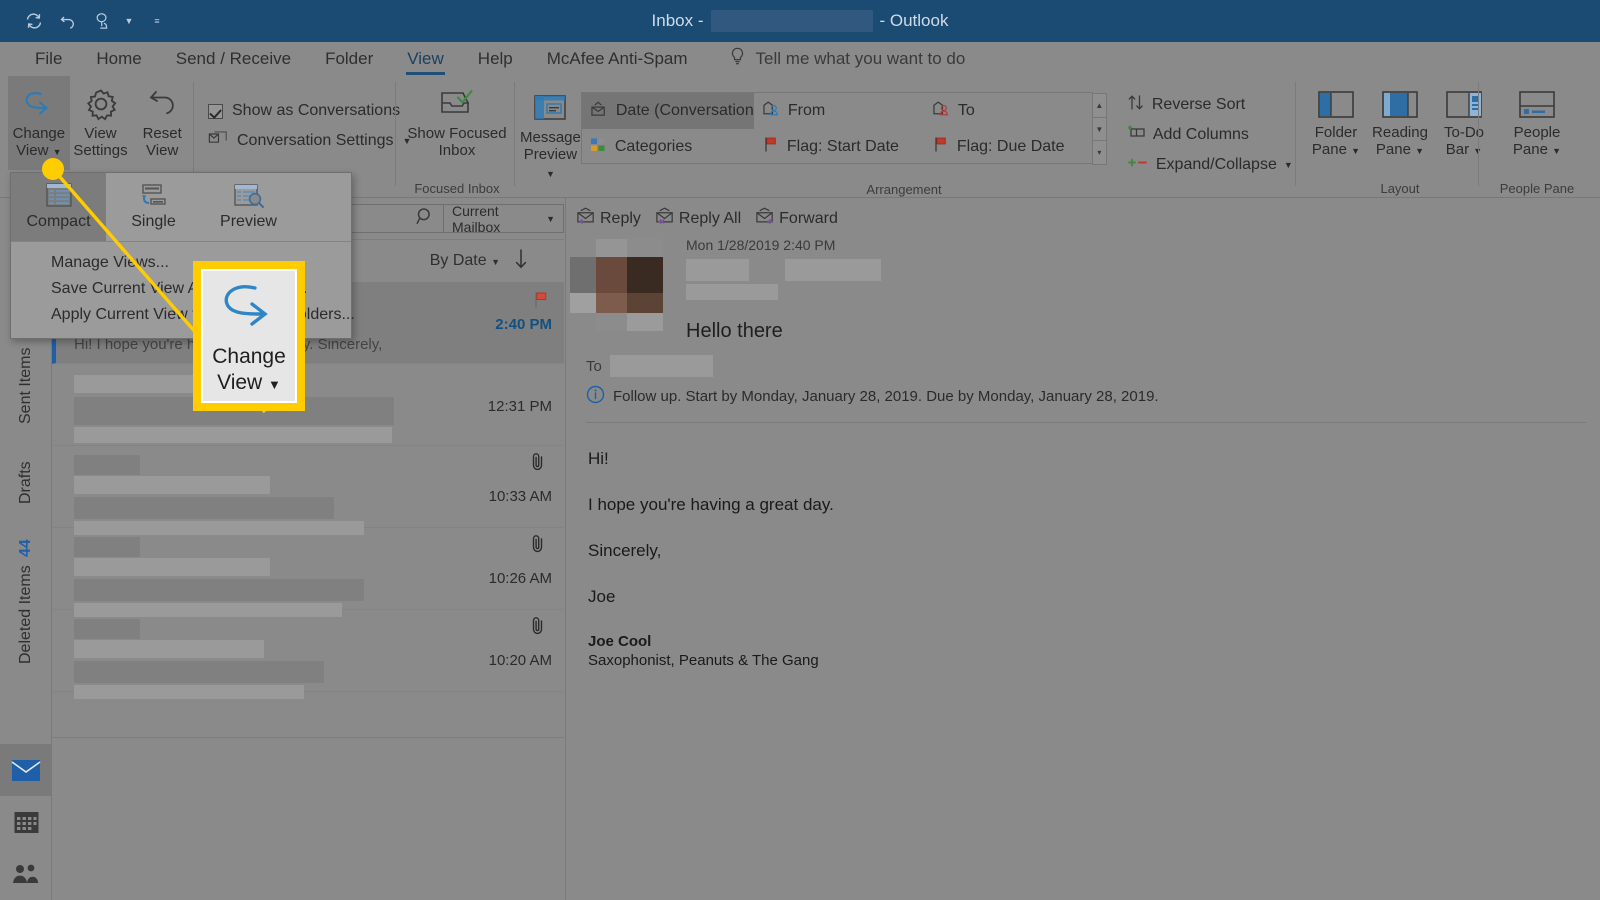 The image size is (1600, 900). Describe the element at coordinates (316, 110) in the screenshot. I see `show-as-conversations-label: Show as Conversations` at that location.